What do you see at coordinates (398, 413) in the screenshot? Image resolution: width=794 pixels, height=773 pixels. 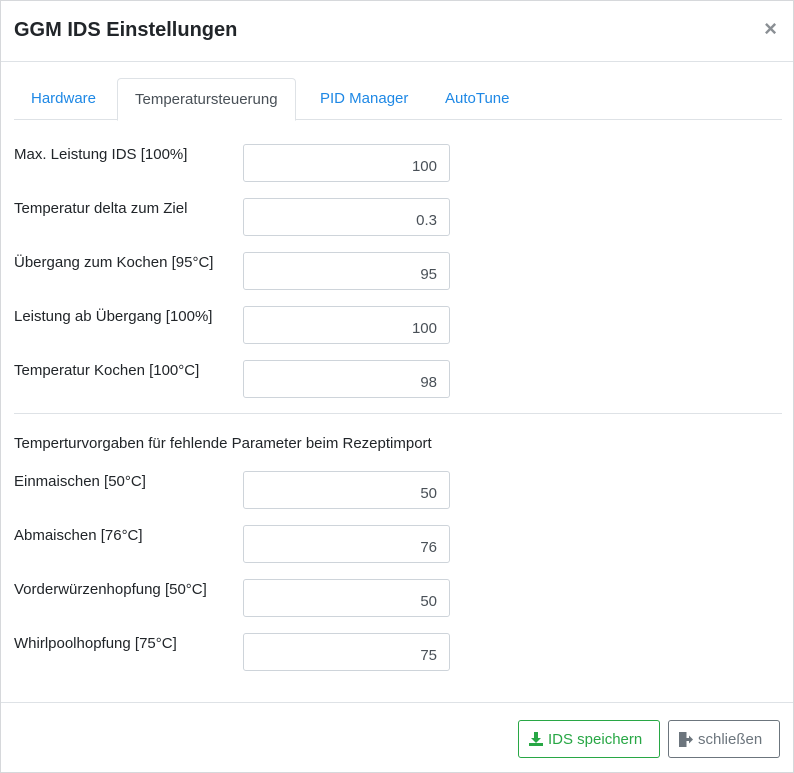 I see `section-divider` at bounding box center [398, 413].